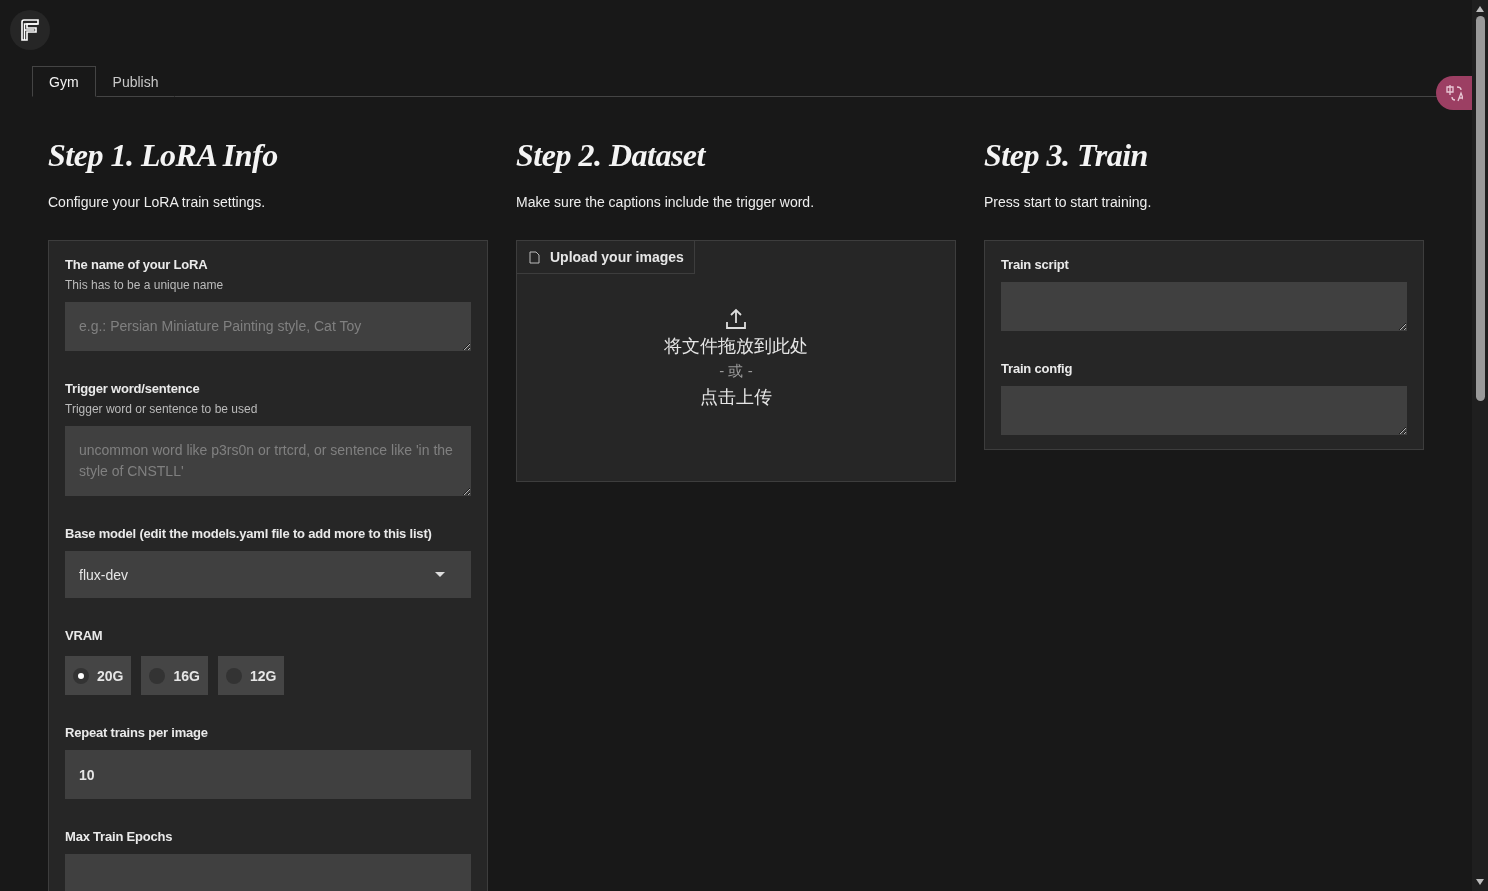  Describe the element at coordinates (1480, 882) in the screenshot. I see `scroll-down-icon` at that location.